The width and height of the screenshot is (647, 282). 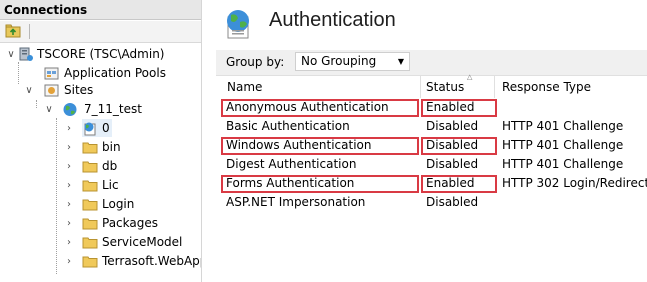 I want to click on tree-node-label: 0, so click(x=106, y=128).